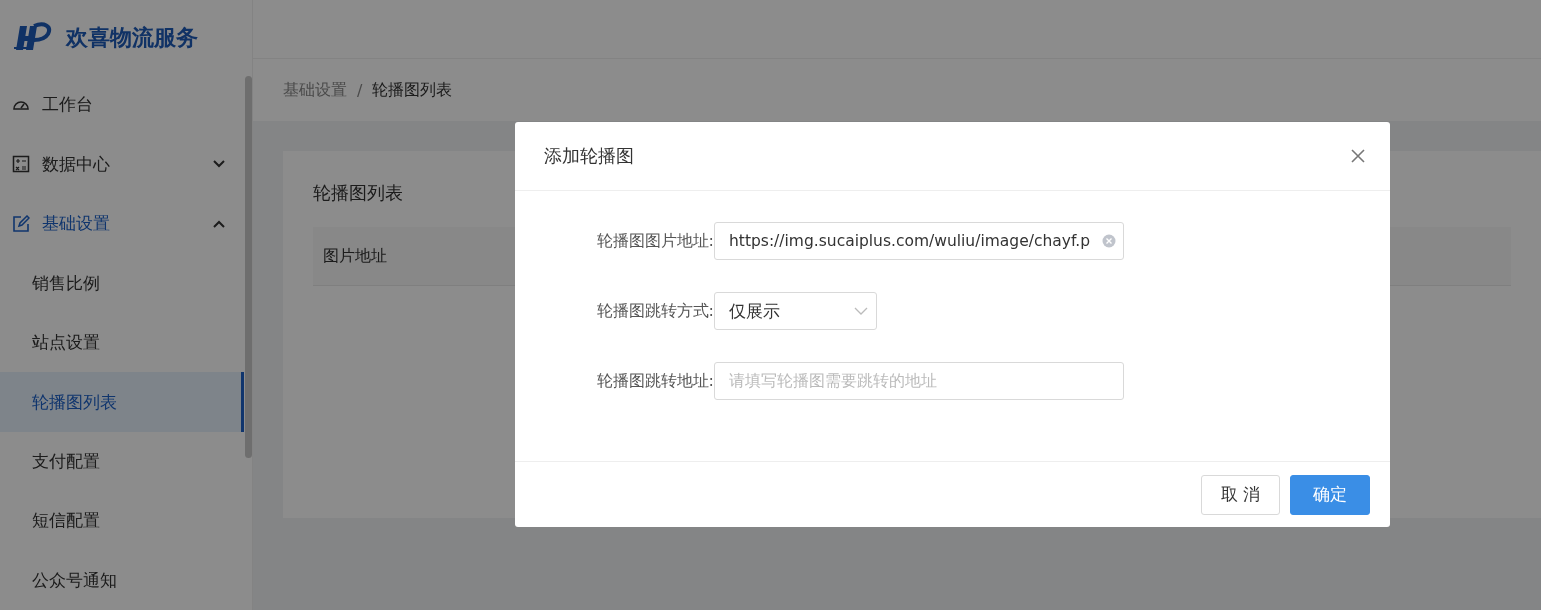 The width and height of the screenshot is (1541, 610). I want to click on breadcrumb-item: 基础设置, so click(315, 90).